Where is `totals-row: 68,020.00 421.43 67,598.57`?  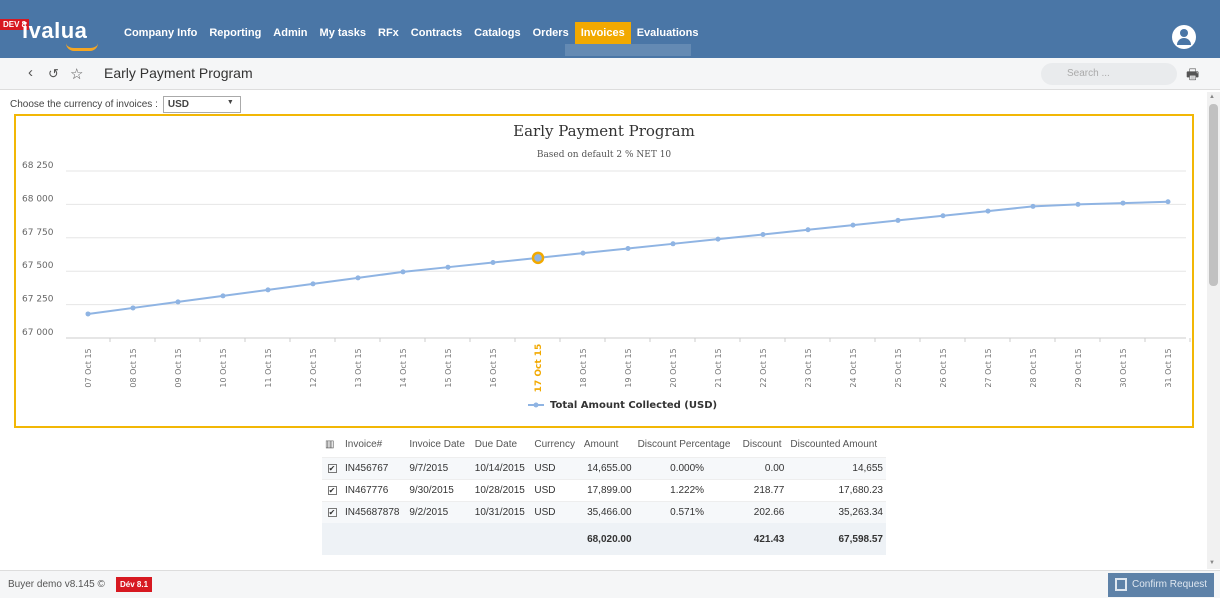
totals-row: 68,020.00 421.43 67,598.57 is located at coordinates (604, 539).